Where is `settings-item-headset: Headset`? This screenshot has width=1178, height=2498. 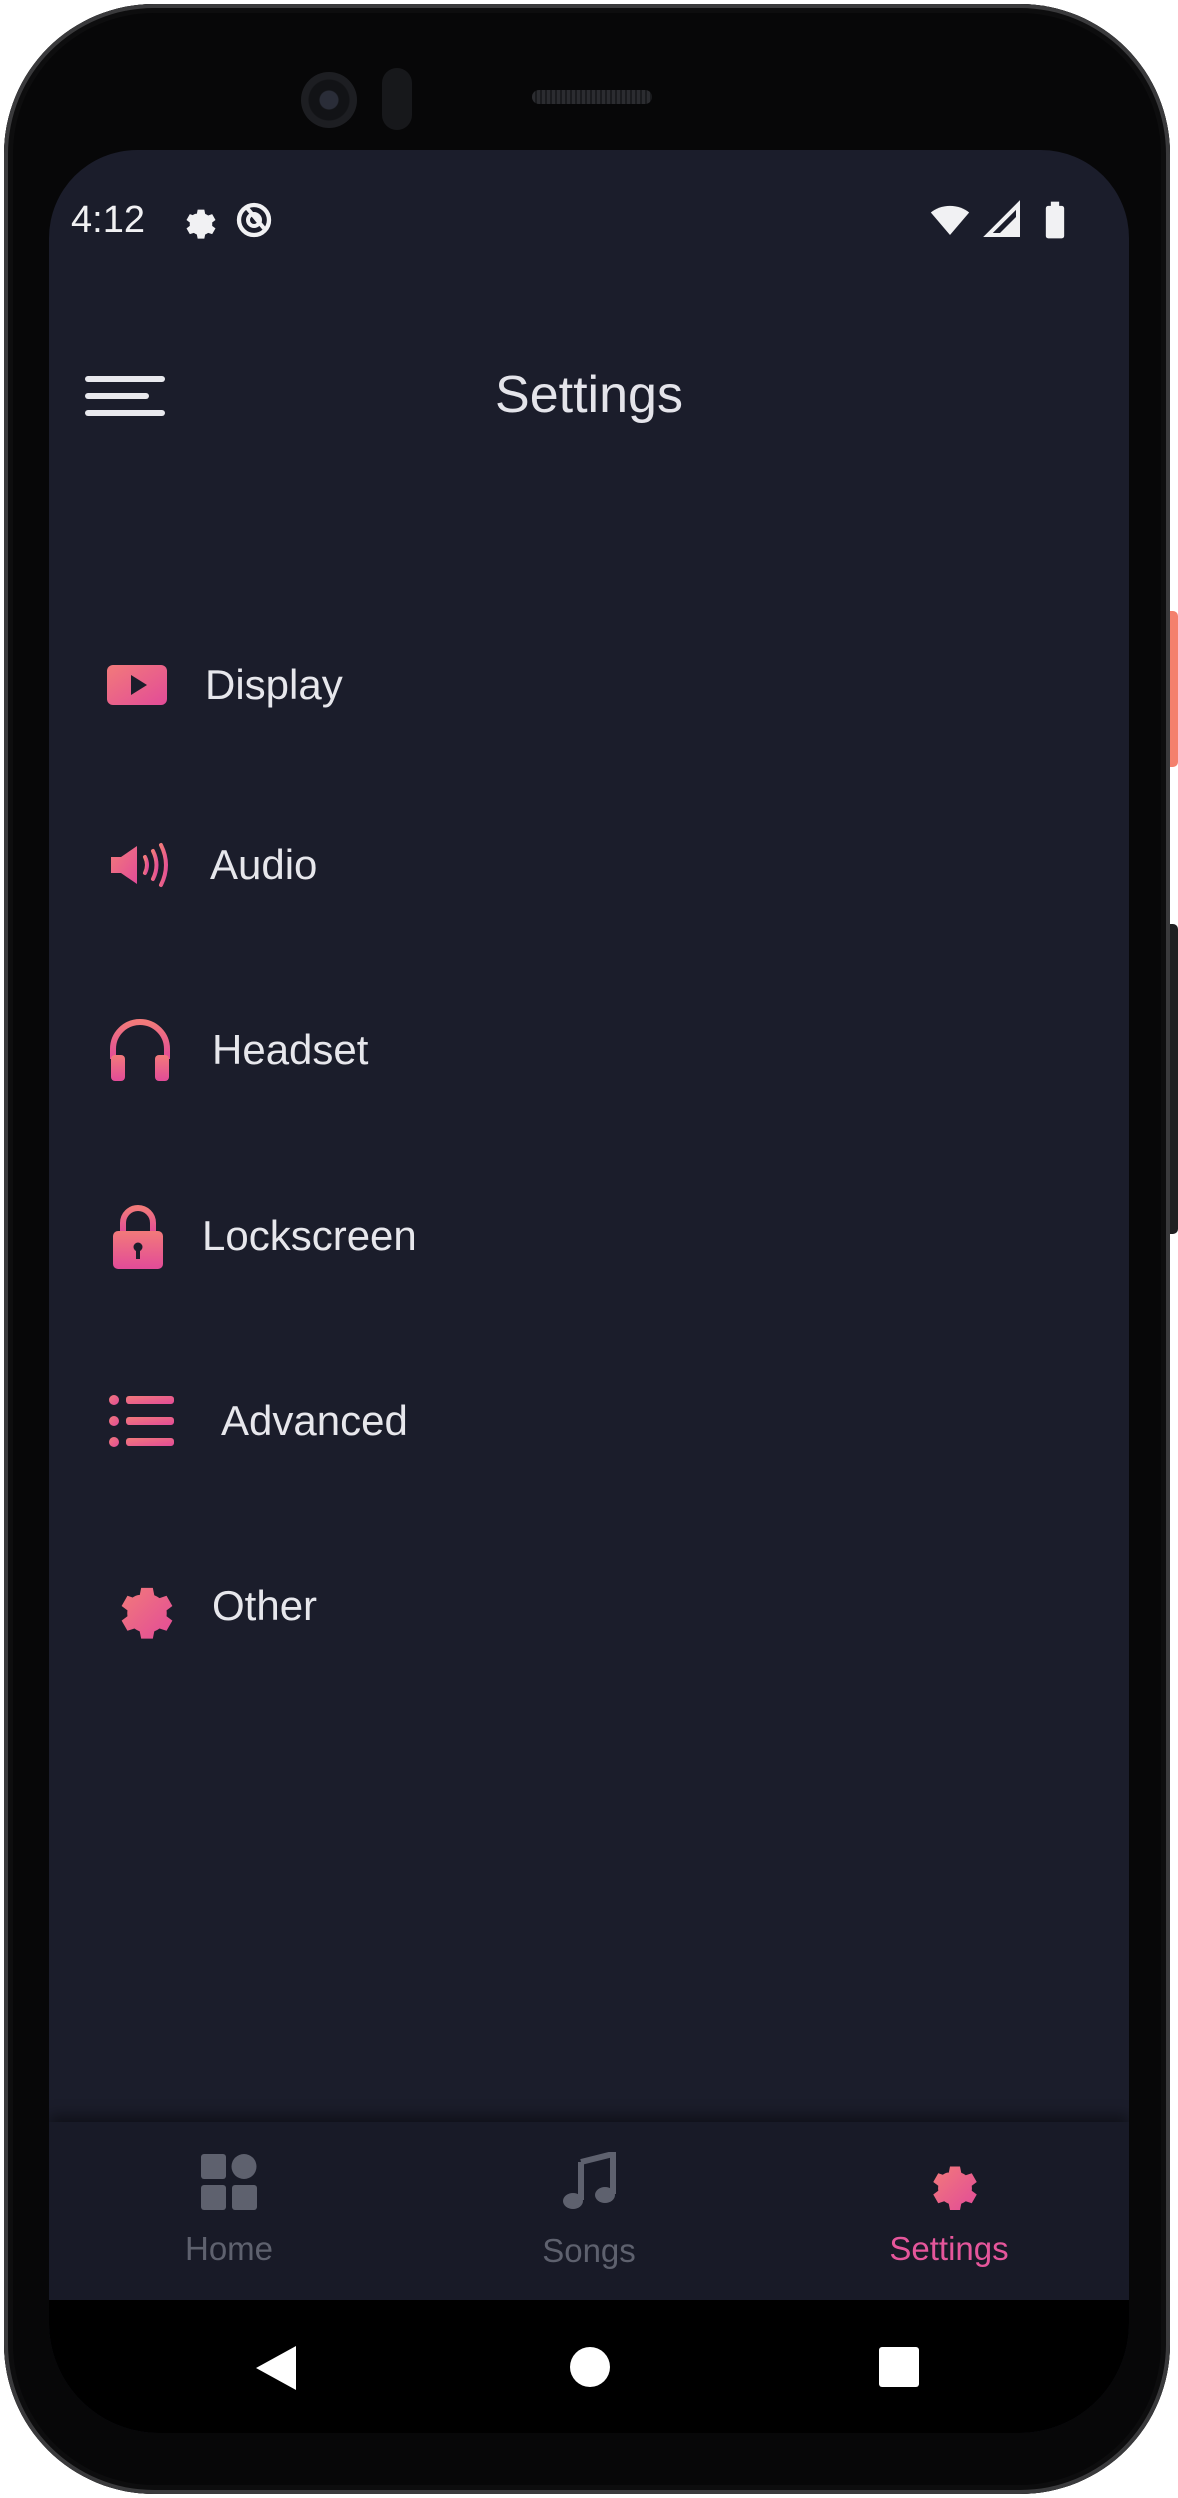
settings-item-headset: Headset is located at coordinates (589, 1050).